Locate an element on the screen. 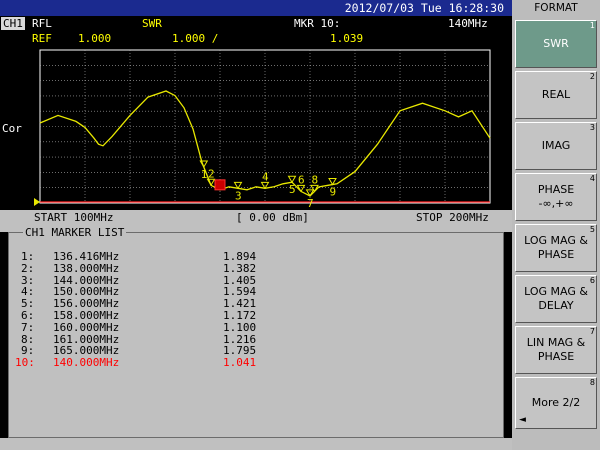 This screenshot has height=450, width=600. left-arrow-icon: ◄ is located at coordinates (522, 420).